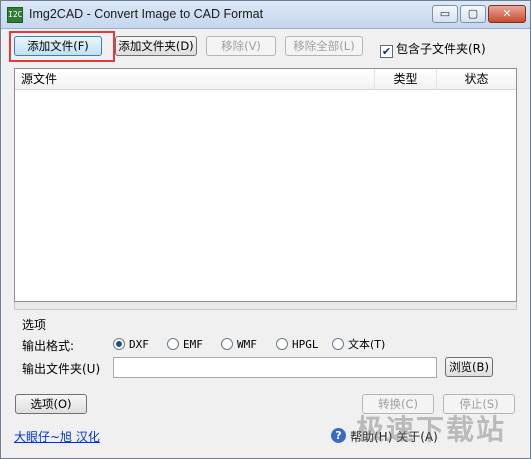 The height and width of the screenshot is (459, 531). I want to click on radio-dot-dxf, so click(119, 344).